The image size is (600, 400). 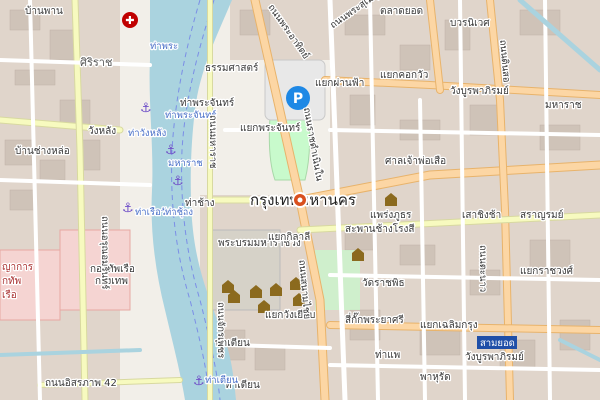 What do you see at coordinates (44, 11) in the screenshot?
I see `label-ban-phan: บ้านพาน` at bounding box center [44, 11].